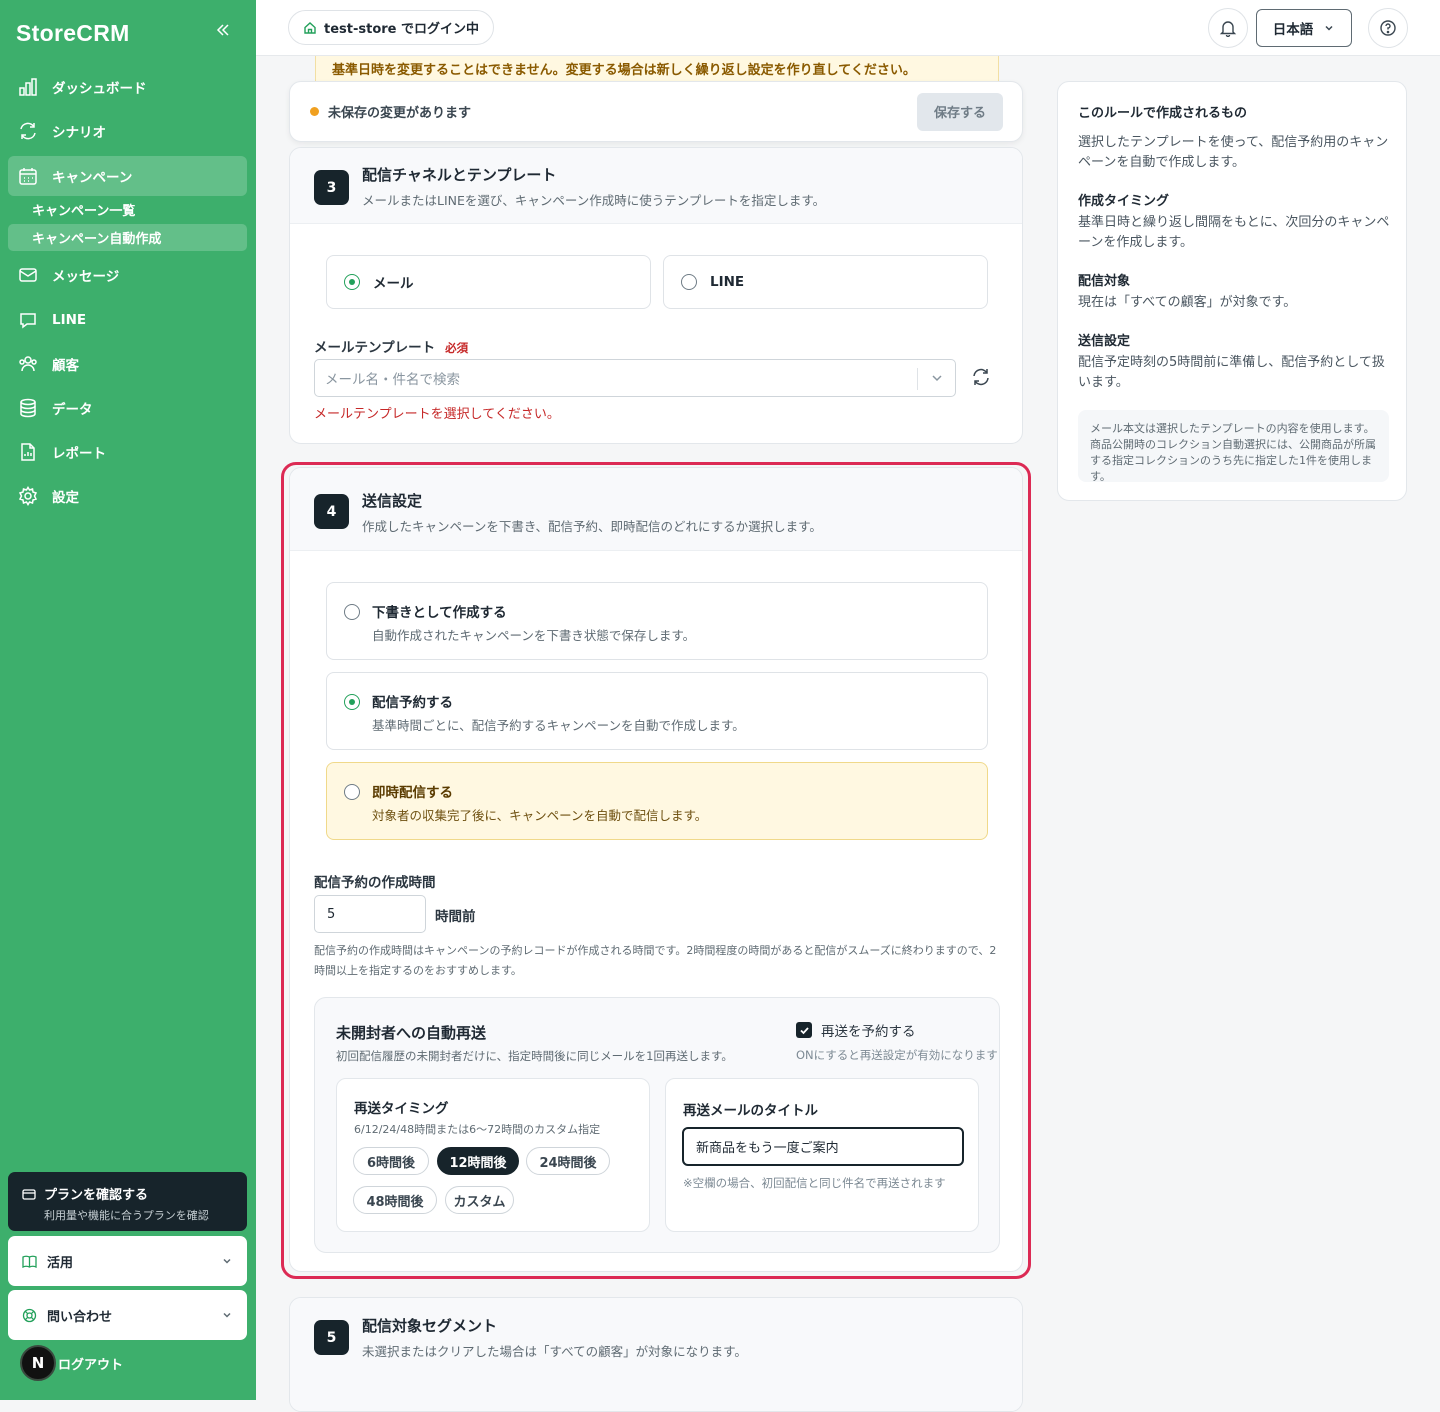  What do you see at coordinates (594, 200) in the screenshot?
I see `section-desc: メールまたはLINEを選び、キャンペーン作成時に使うテンプレートを指定します。` at bounding box center [594, 200].